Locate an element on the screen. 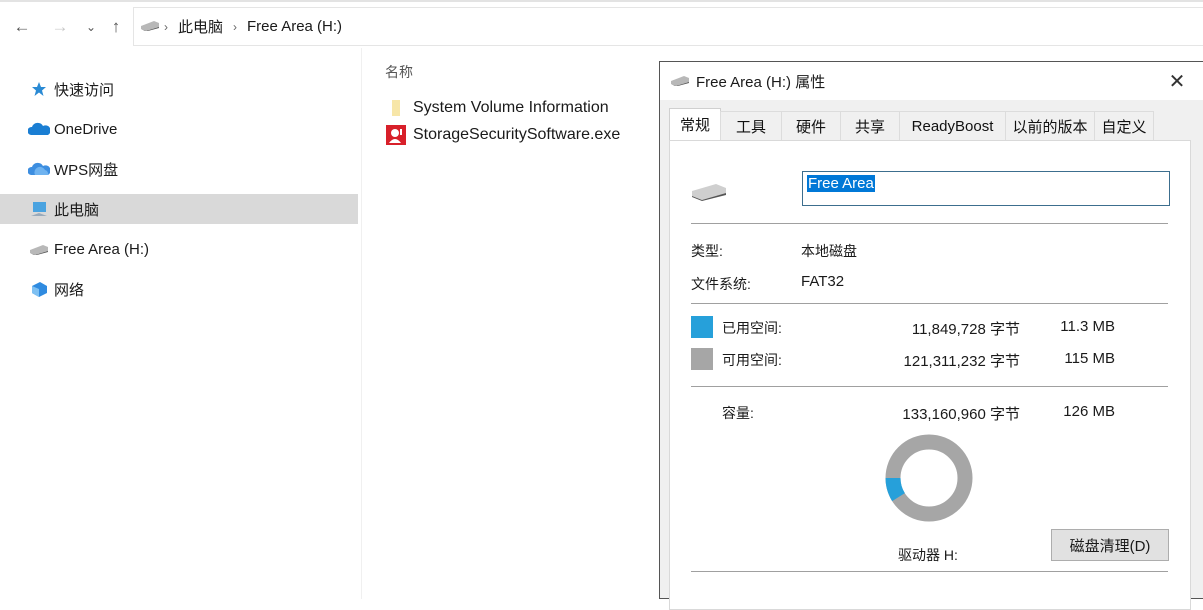 The height and width of the screenshot is (610, 1203). tab-readyboost: ReadyBoost is located at coordinates (952, 125).